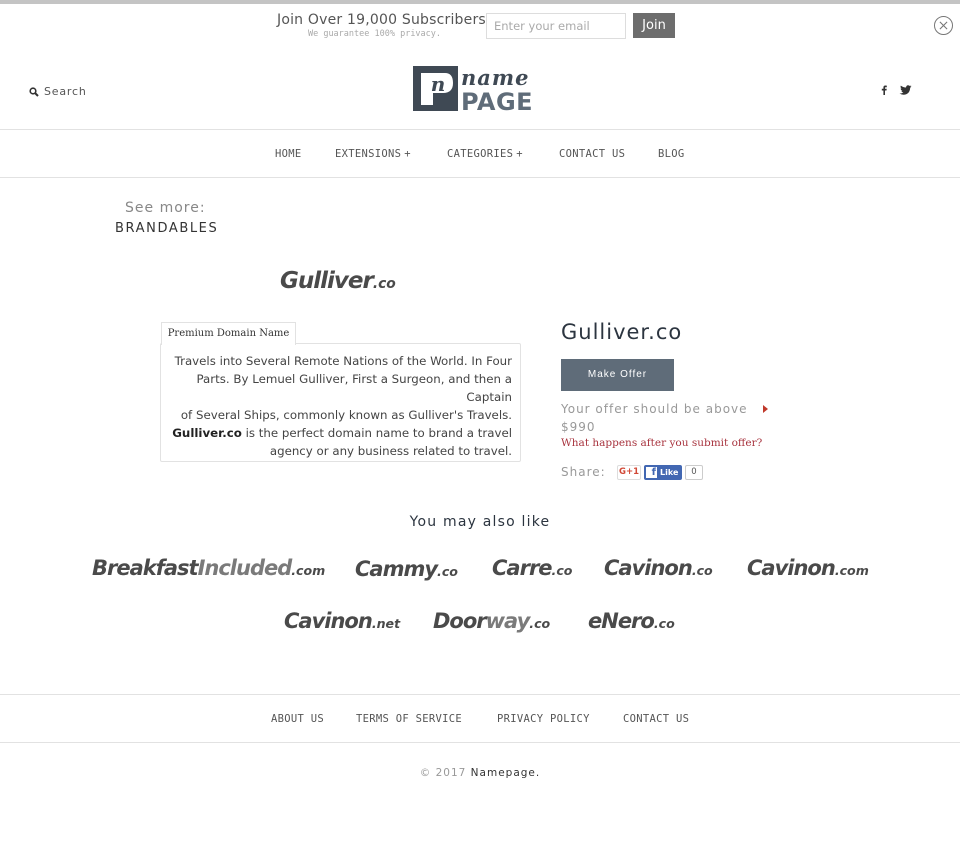 This screenshot has width=960, height=843. What do you see at coordinates (522, 568) in the screenshot?
I see `suggested-name: Carre` at bounding box center [522, 568].